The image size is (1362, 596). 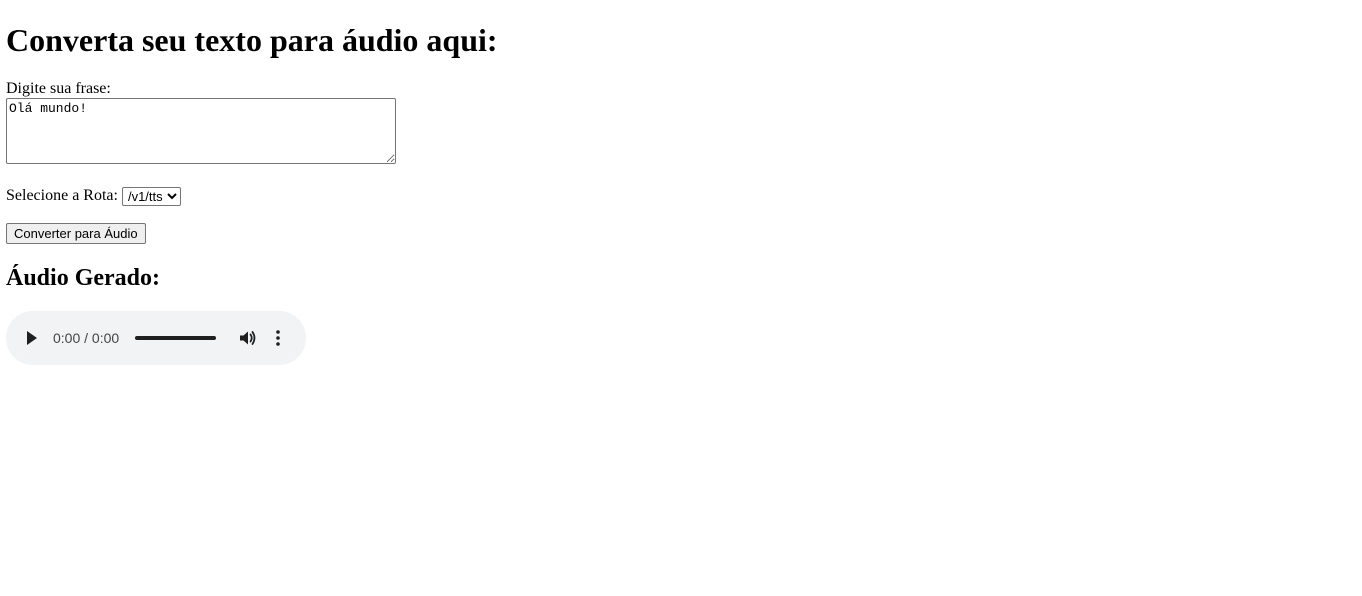 I want to click on more-options-icon, so click(x=278, y=338).